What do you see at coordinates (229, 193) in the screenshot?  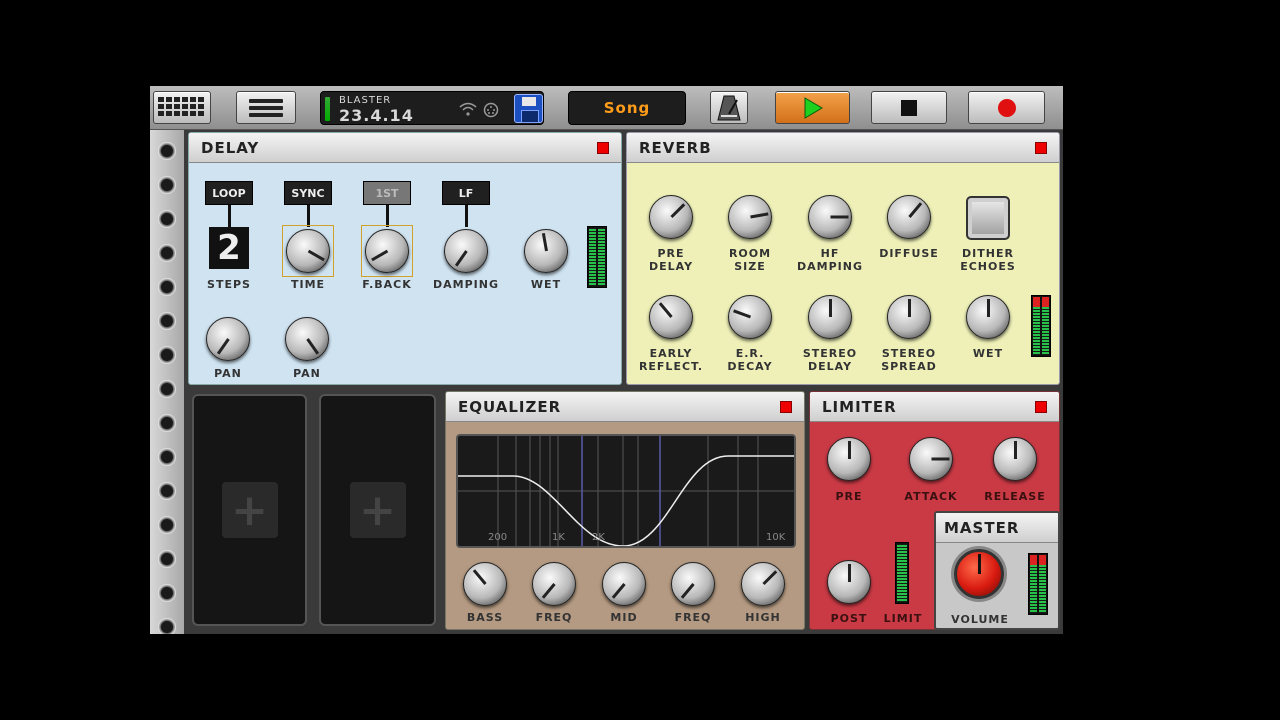 I see `loop-toggle: LOOP` at bounding box center [229, 193].